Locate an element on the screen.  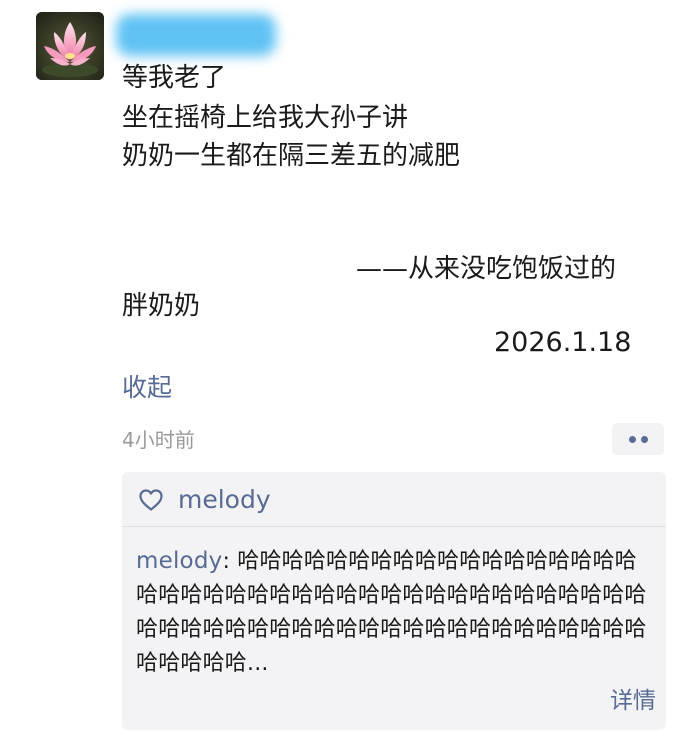
post-timestamp: 4小时前 is located at coordinates (158, 440).